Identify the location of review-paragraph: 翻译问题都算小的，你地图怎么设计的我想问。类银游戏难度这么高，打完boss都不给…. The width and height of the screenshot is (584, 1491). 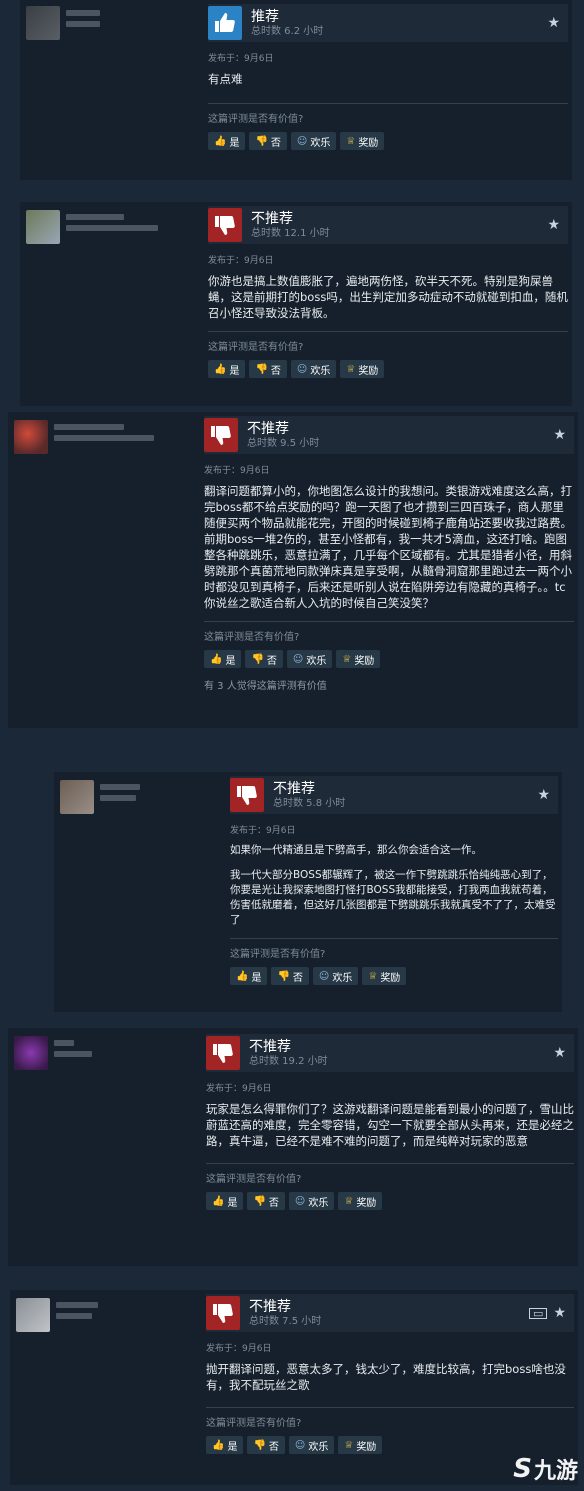
(388, 547).